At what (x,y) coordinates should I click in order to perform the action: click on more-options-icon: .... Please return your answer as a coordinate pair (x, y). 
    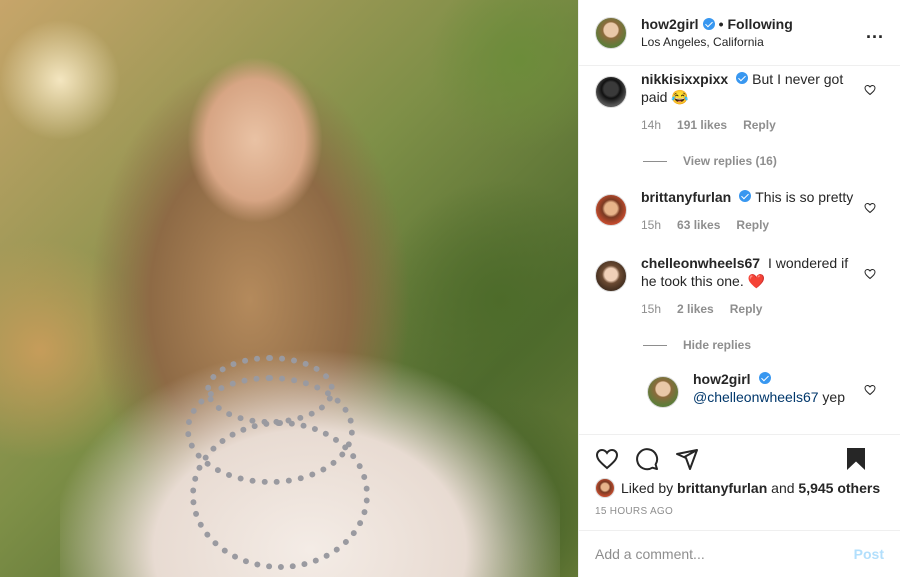
    Looking at the image, I should click on (875, 32).